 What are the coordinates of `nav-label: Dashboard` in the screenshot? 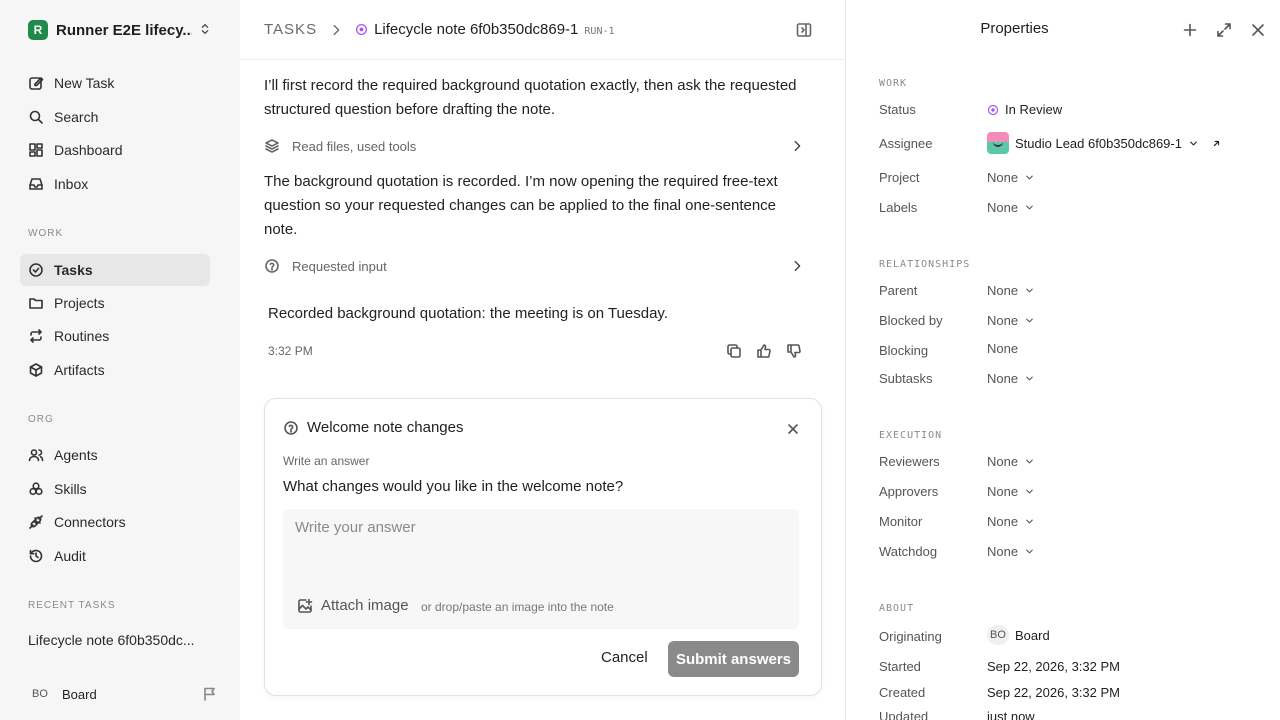 It's located at (88, 150).